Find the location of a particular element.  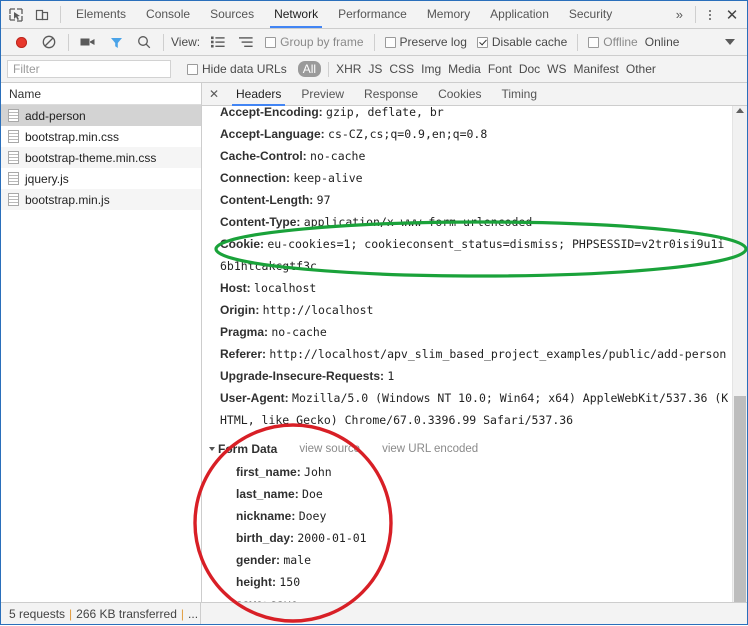

throttling-value: Online is located at coordinates (662, 42).